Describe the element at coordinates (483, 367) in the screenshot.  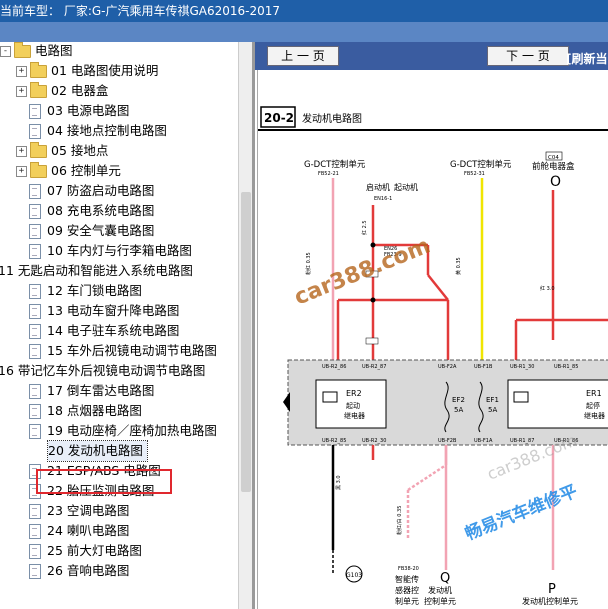
I see `pin-ub-f1b: UB-F1B` at that location.